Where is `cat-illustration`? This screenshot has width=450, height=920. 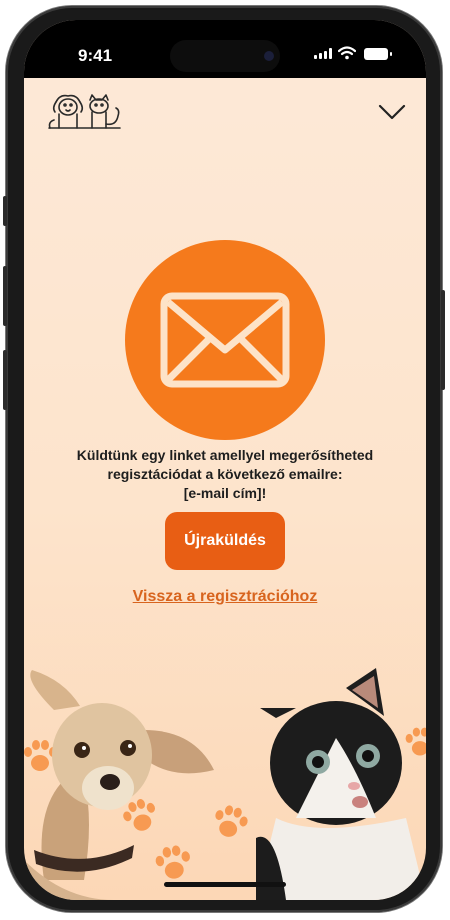
cat-illustration is located at coordinates (341, 784).